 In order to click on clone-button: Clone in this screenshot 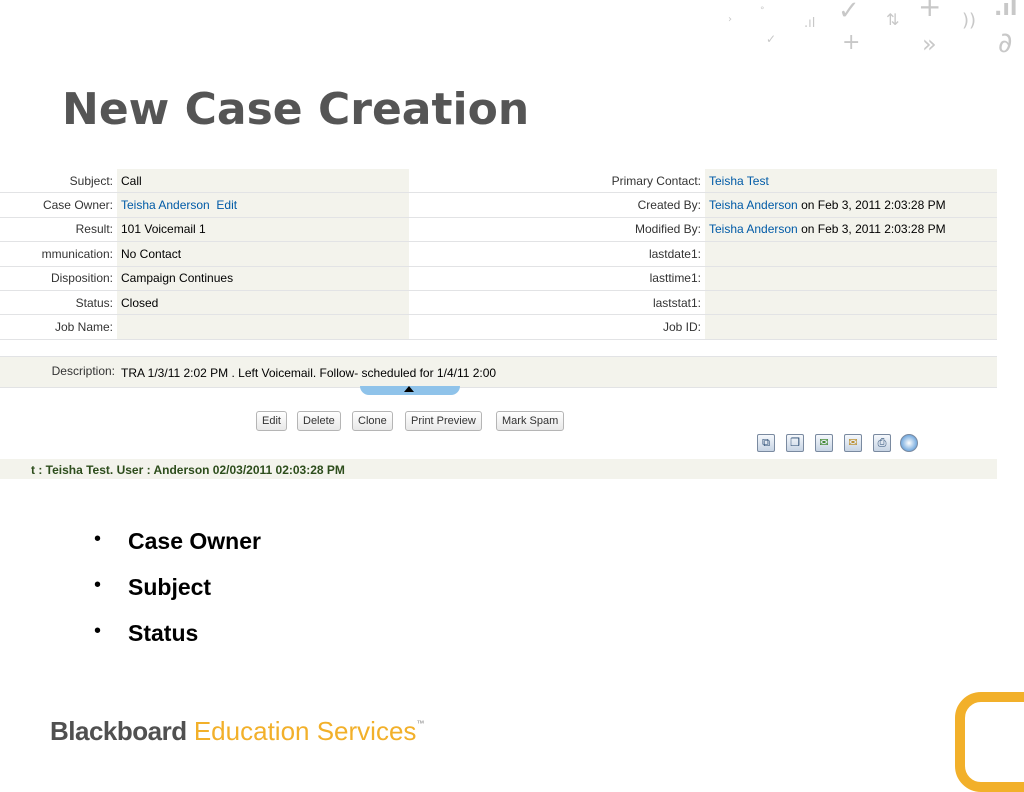, I will do `click(372, 421)`.